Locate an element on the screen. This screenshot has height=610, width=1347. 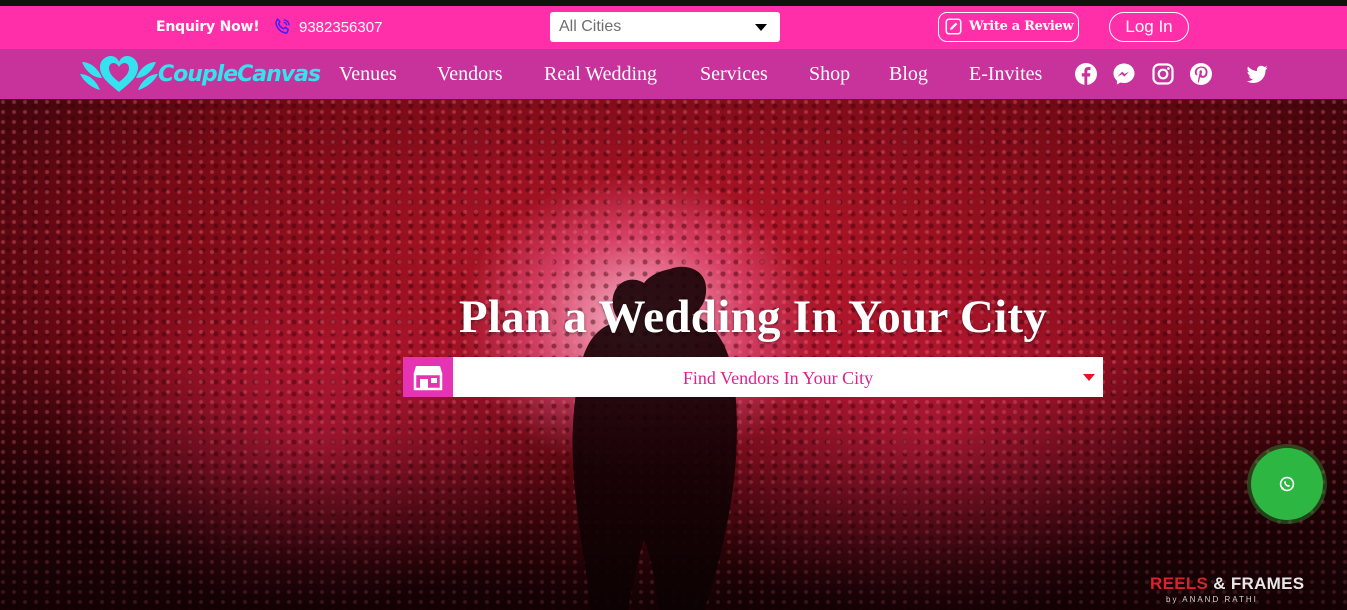
store-icon is located at coordinates (428, 378).